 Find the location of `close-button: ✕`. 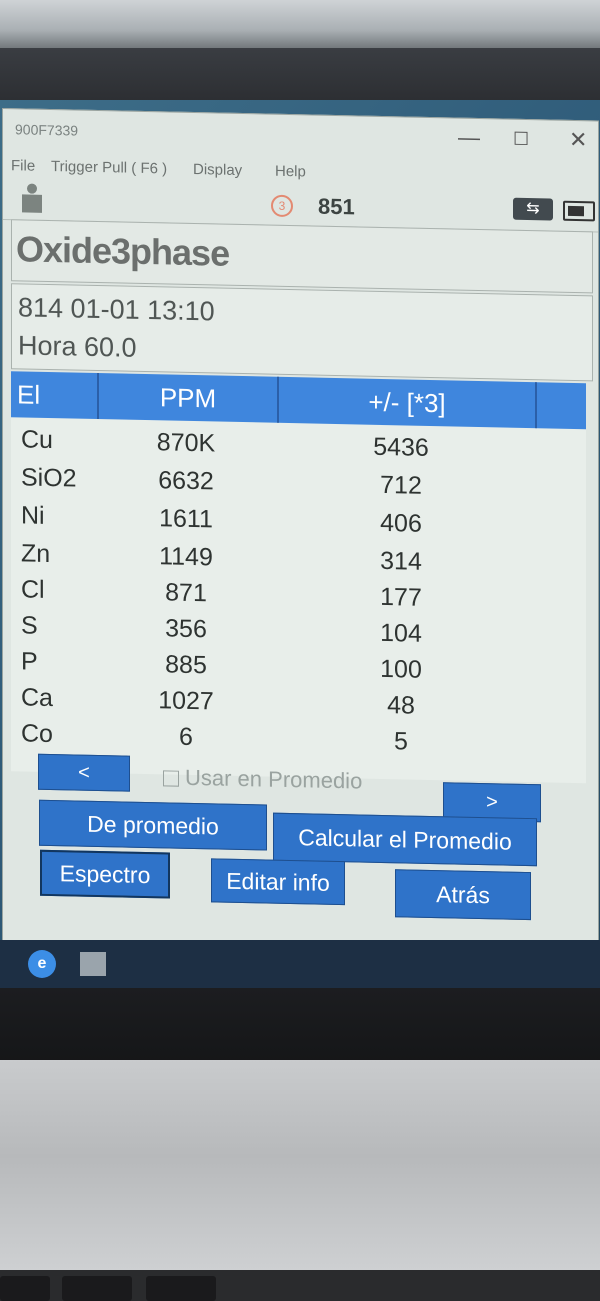

close-button: ✕ is located at coordinates (578, 140).